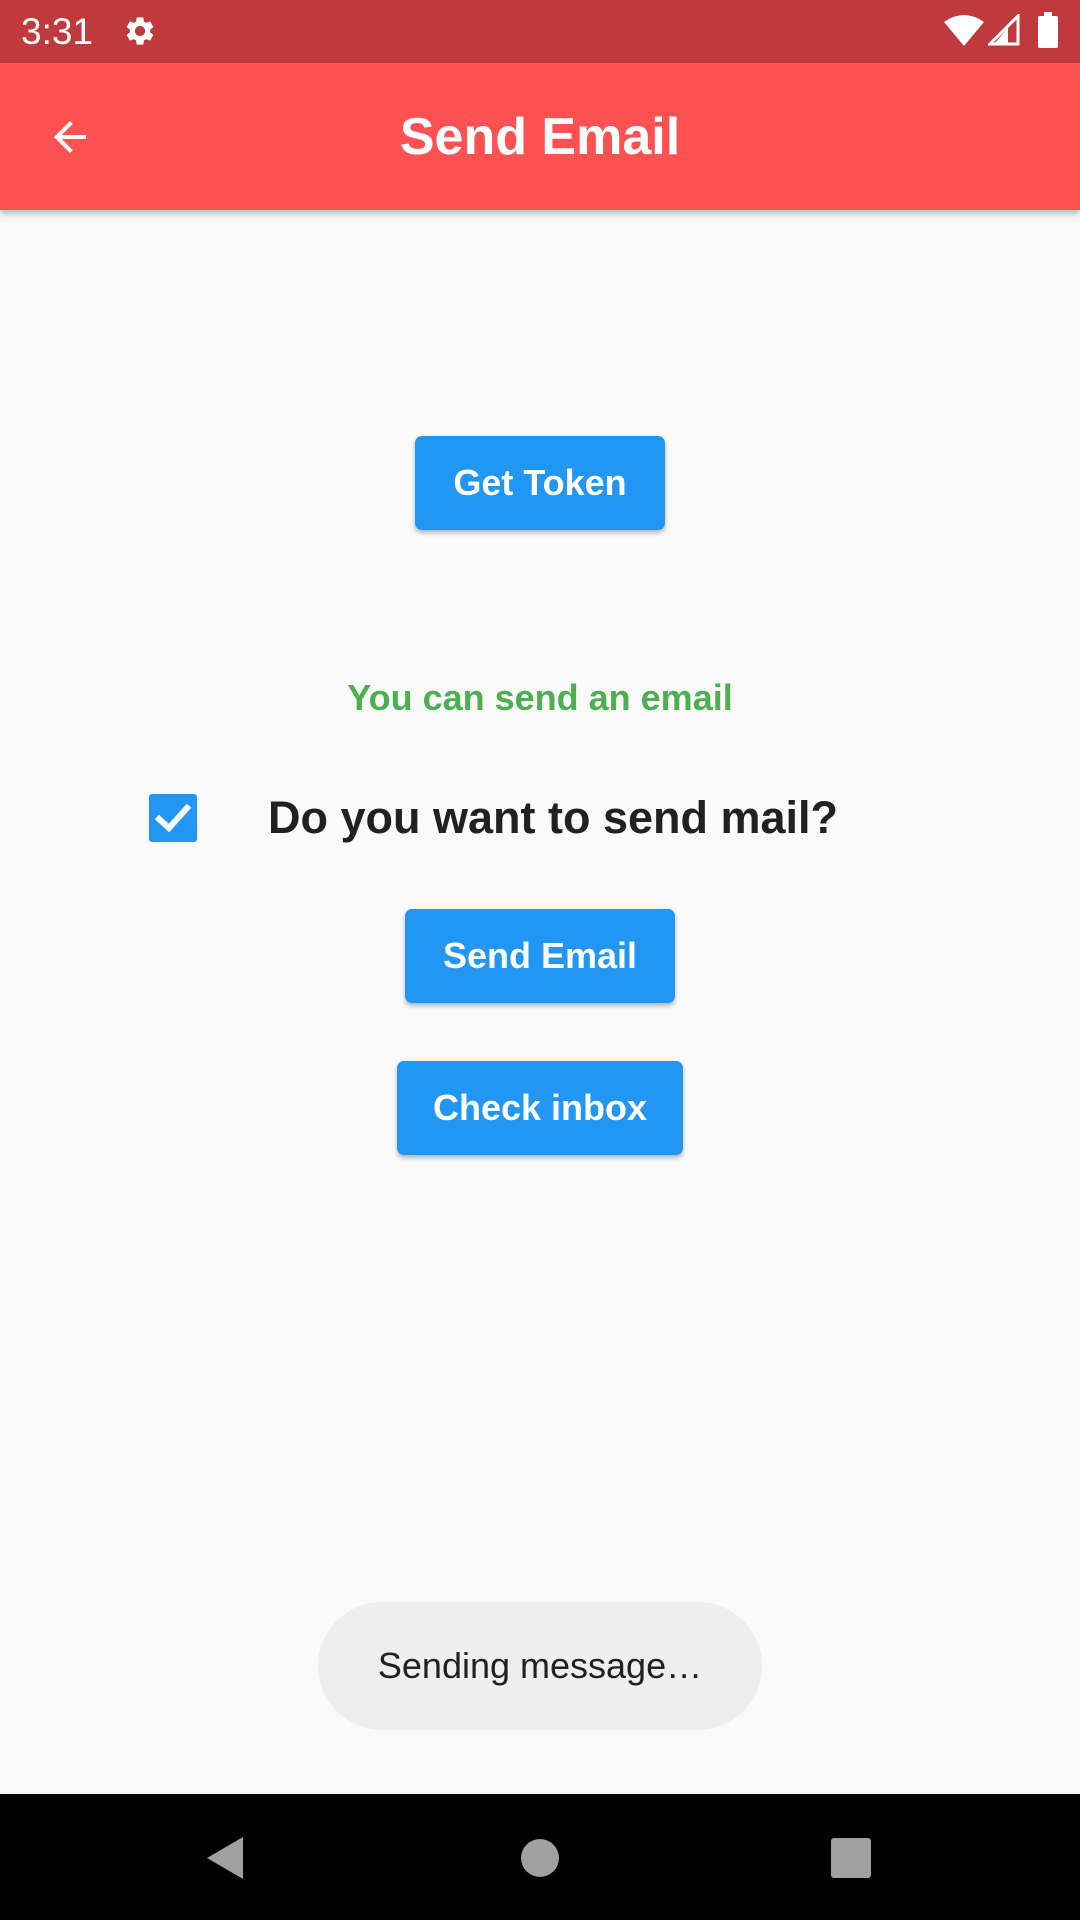 This screenshot has width=1080, height=1920. I want to click on send-mail-checkbox, so click(173, 818).